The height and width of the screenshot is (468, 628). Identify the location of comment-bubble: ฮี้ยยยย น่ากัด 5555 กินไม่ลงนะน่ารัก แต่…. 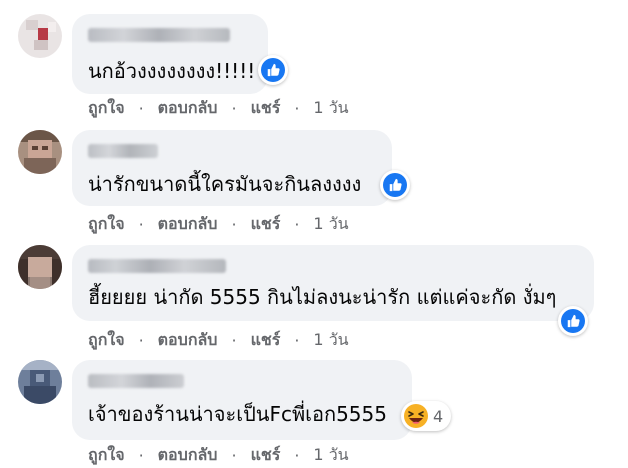
(333, 283).